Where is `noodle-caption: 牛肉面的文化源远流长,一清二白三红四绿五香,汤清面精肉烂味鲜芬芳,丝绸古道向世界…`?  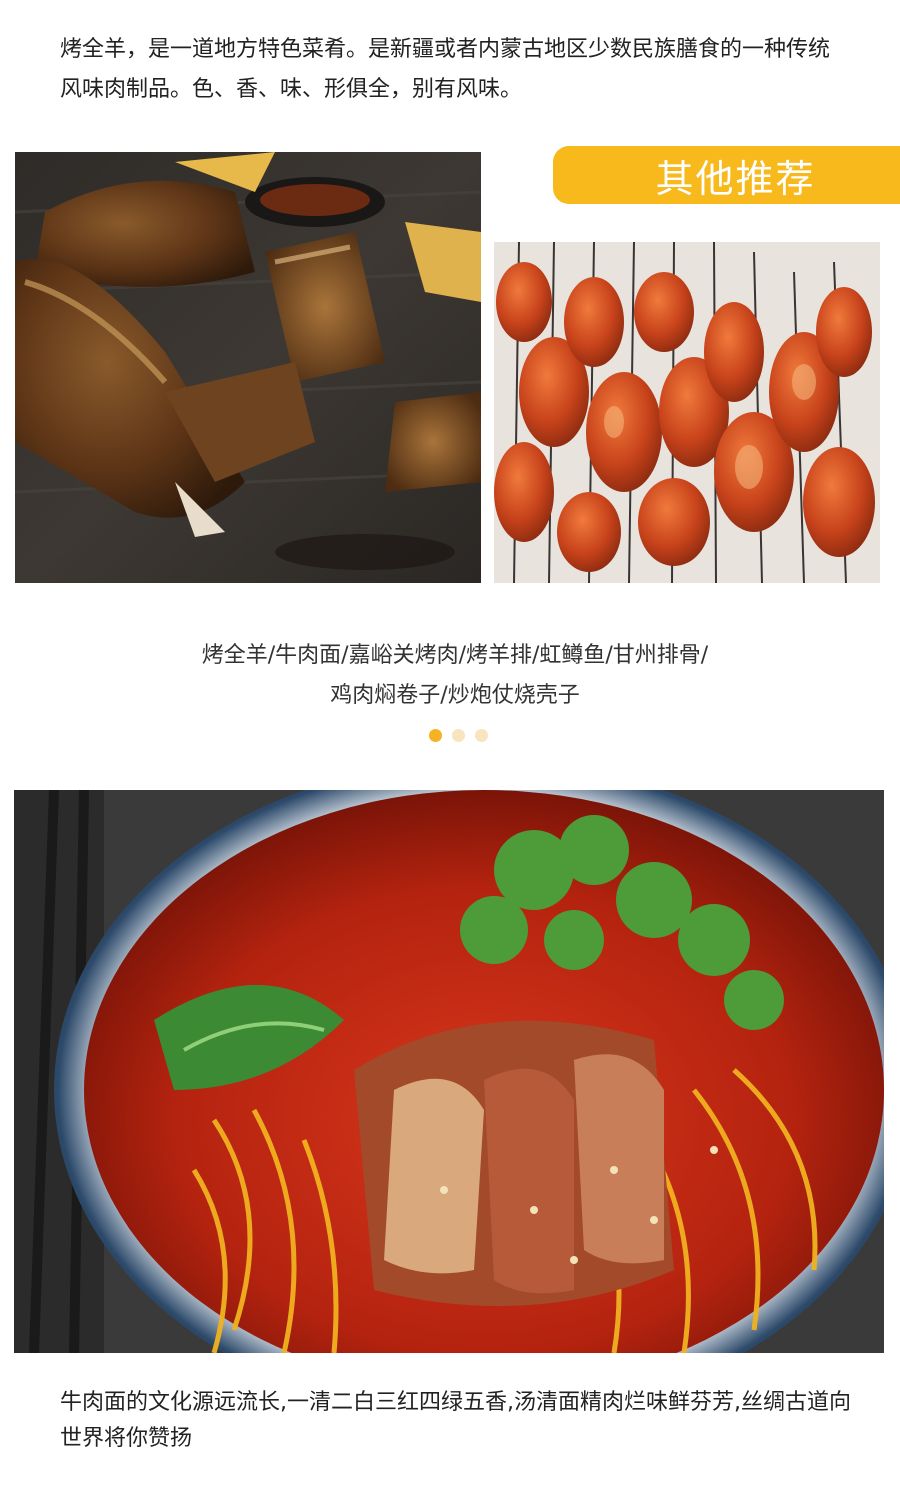 noodle-caption: 牛肉面的文化源远流长,一清二白三红四绿五香,汤清面精肉烂味鲜芬芳,丝绸古道向世界… is located at coordinates (455, 1420).